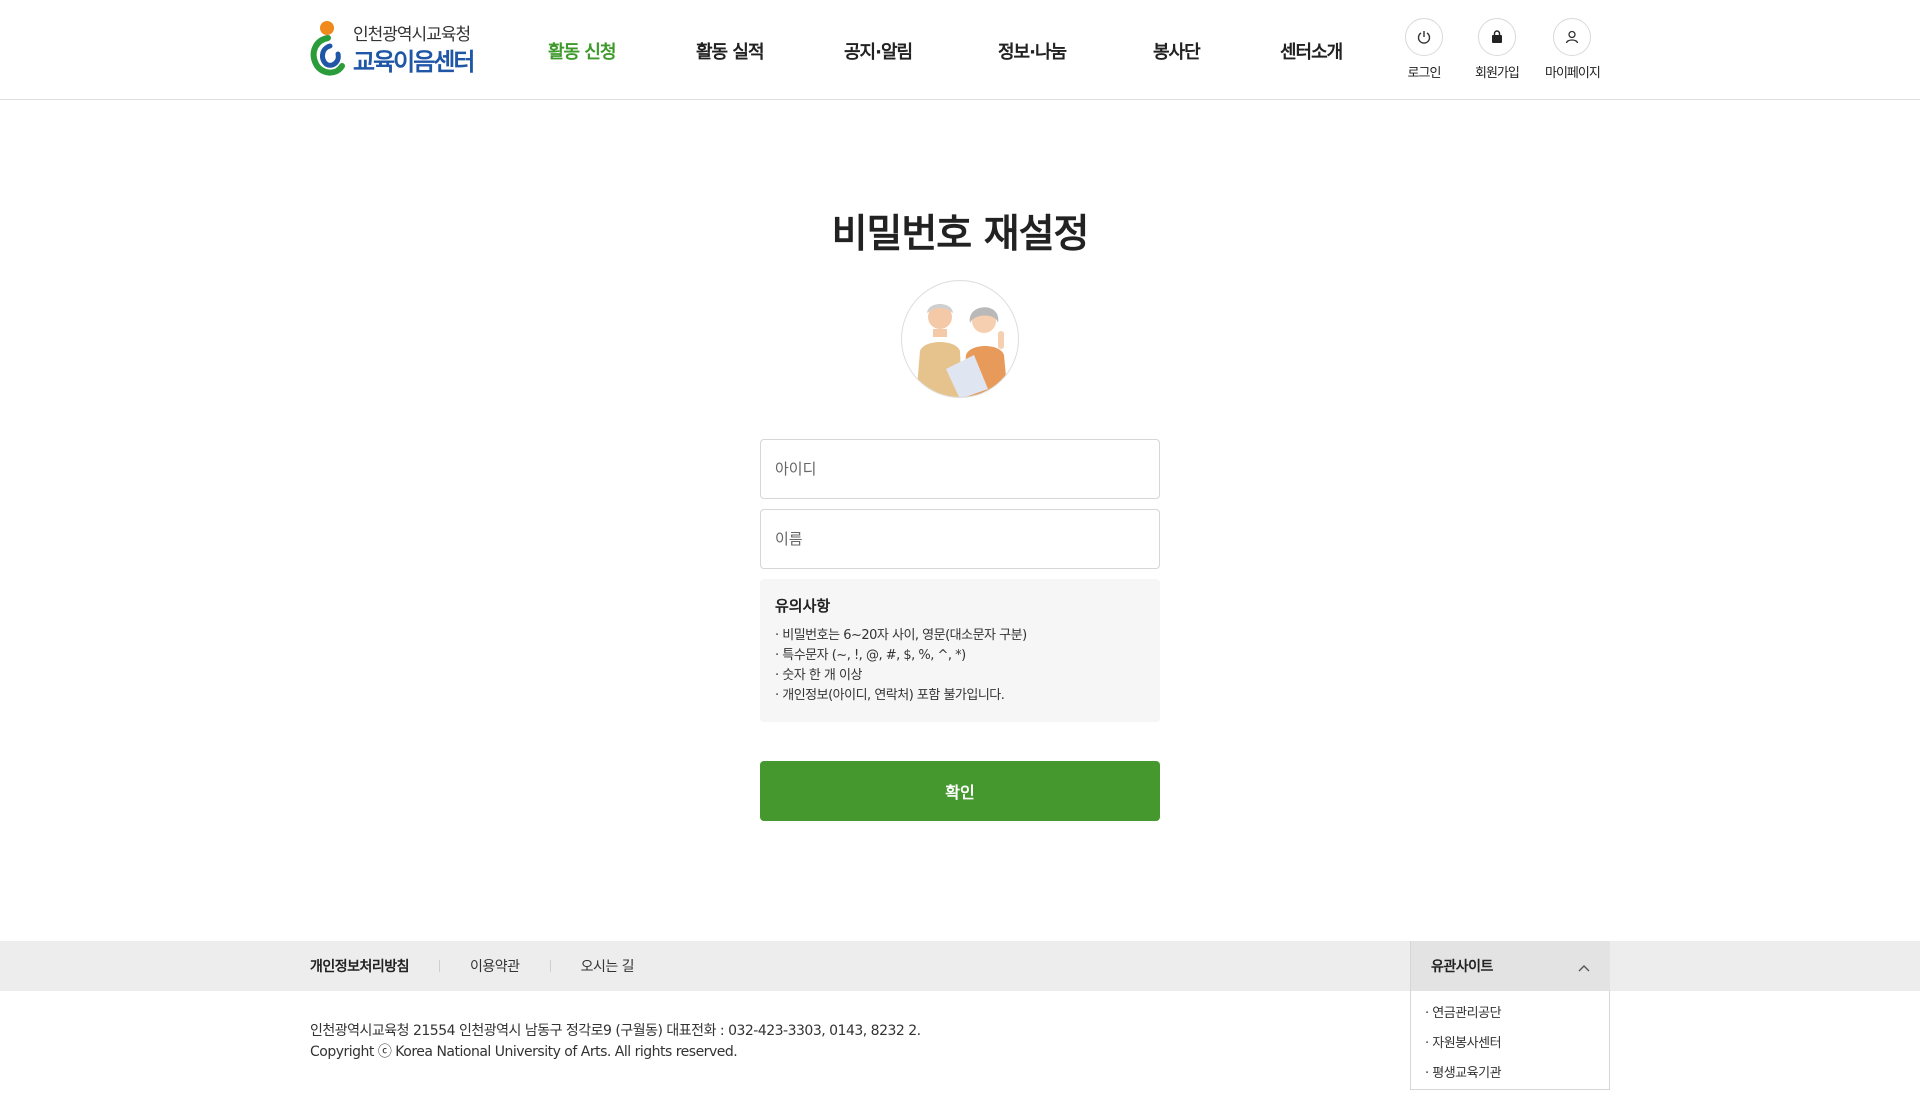  I want to click on footer-links: 개인정보처리방침 이용약관 오시는 길, so click(472, 966).